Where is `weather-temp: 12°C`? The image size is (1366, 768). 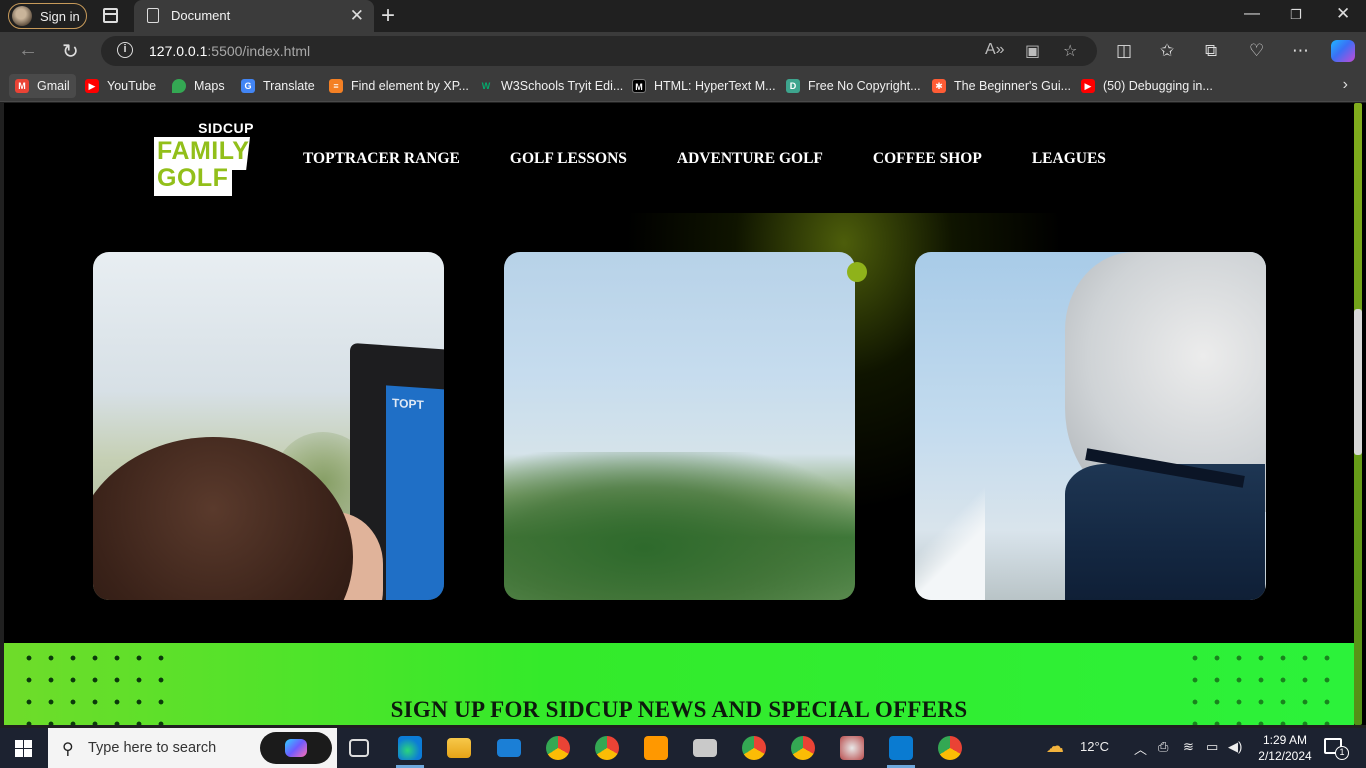
weather-temp: 12°C is located at coordinates (1094, 746).